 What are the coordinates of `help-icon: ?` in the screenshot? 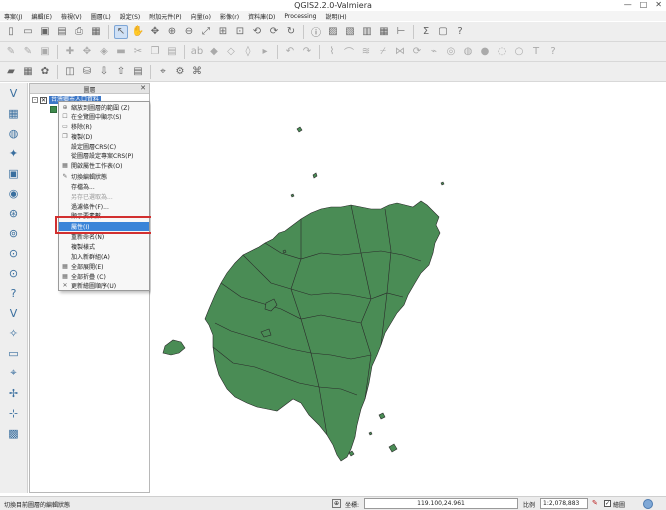 It's located at (460, 32).